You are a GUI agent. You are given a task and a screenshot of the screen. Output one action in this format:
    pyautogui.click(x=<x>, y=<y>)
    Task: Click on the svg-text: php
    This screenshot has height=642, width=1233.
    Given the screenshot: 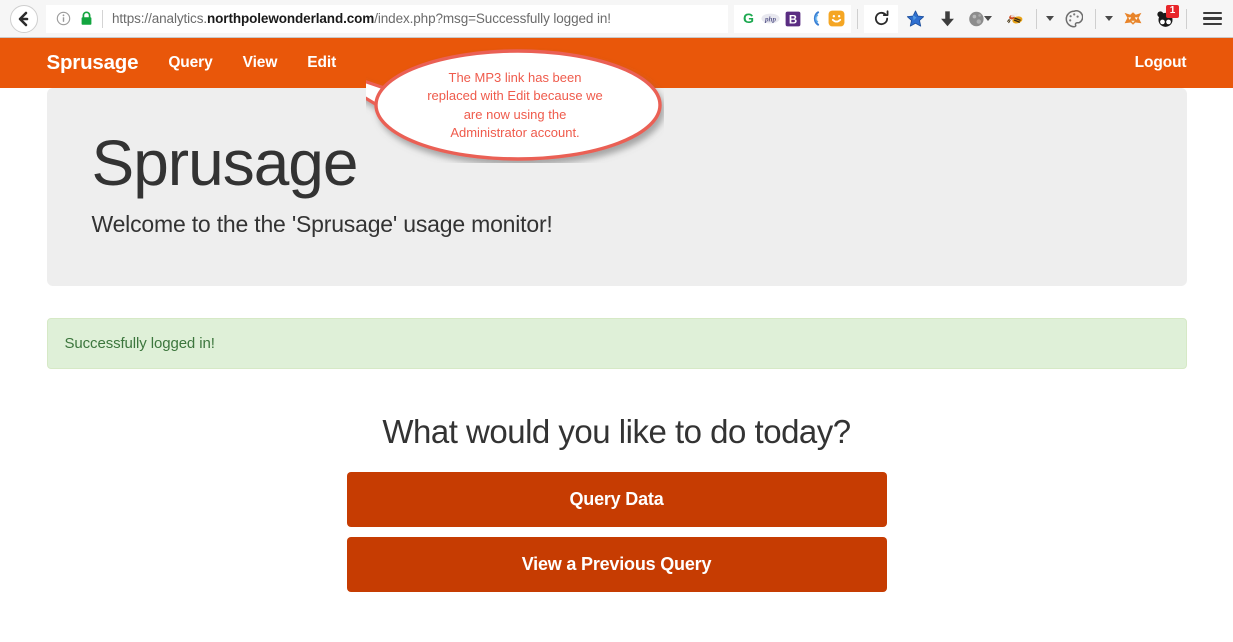 What is the action you would take?
    pyautogui.click(x=770, y=19)
    